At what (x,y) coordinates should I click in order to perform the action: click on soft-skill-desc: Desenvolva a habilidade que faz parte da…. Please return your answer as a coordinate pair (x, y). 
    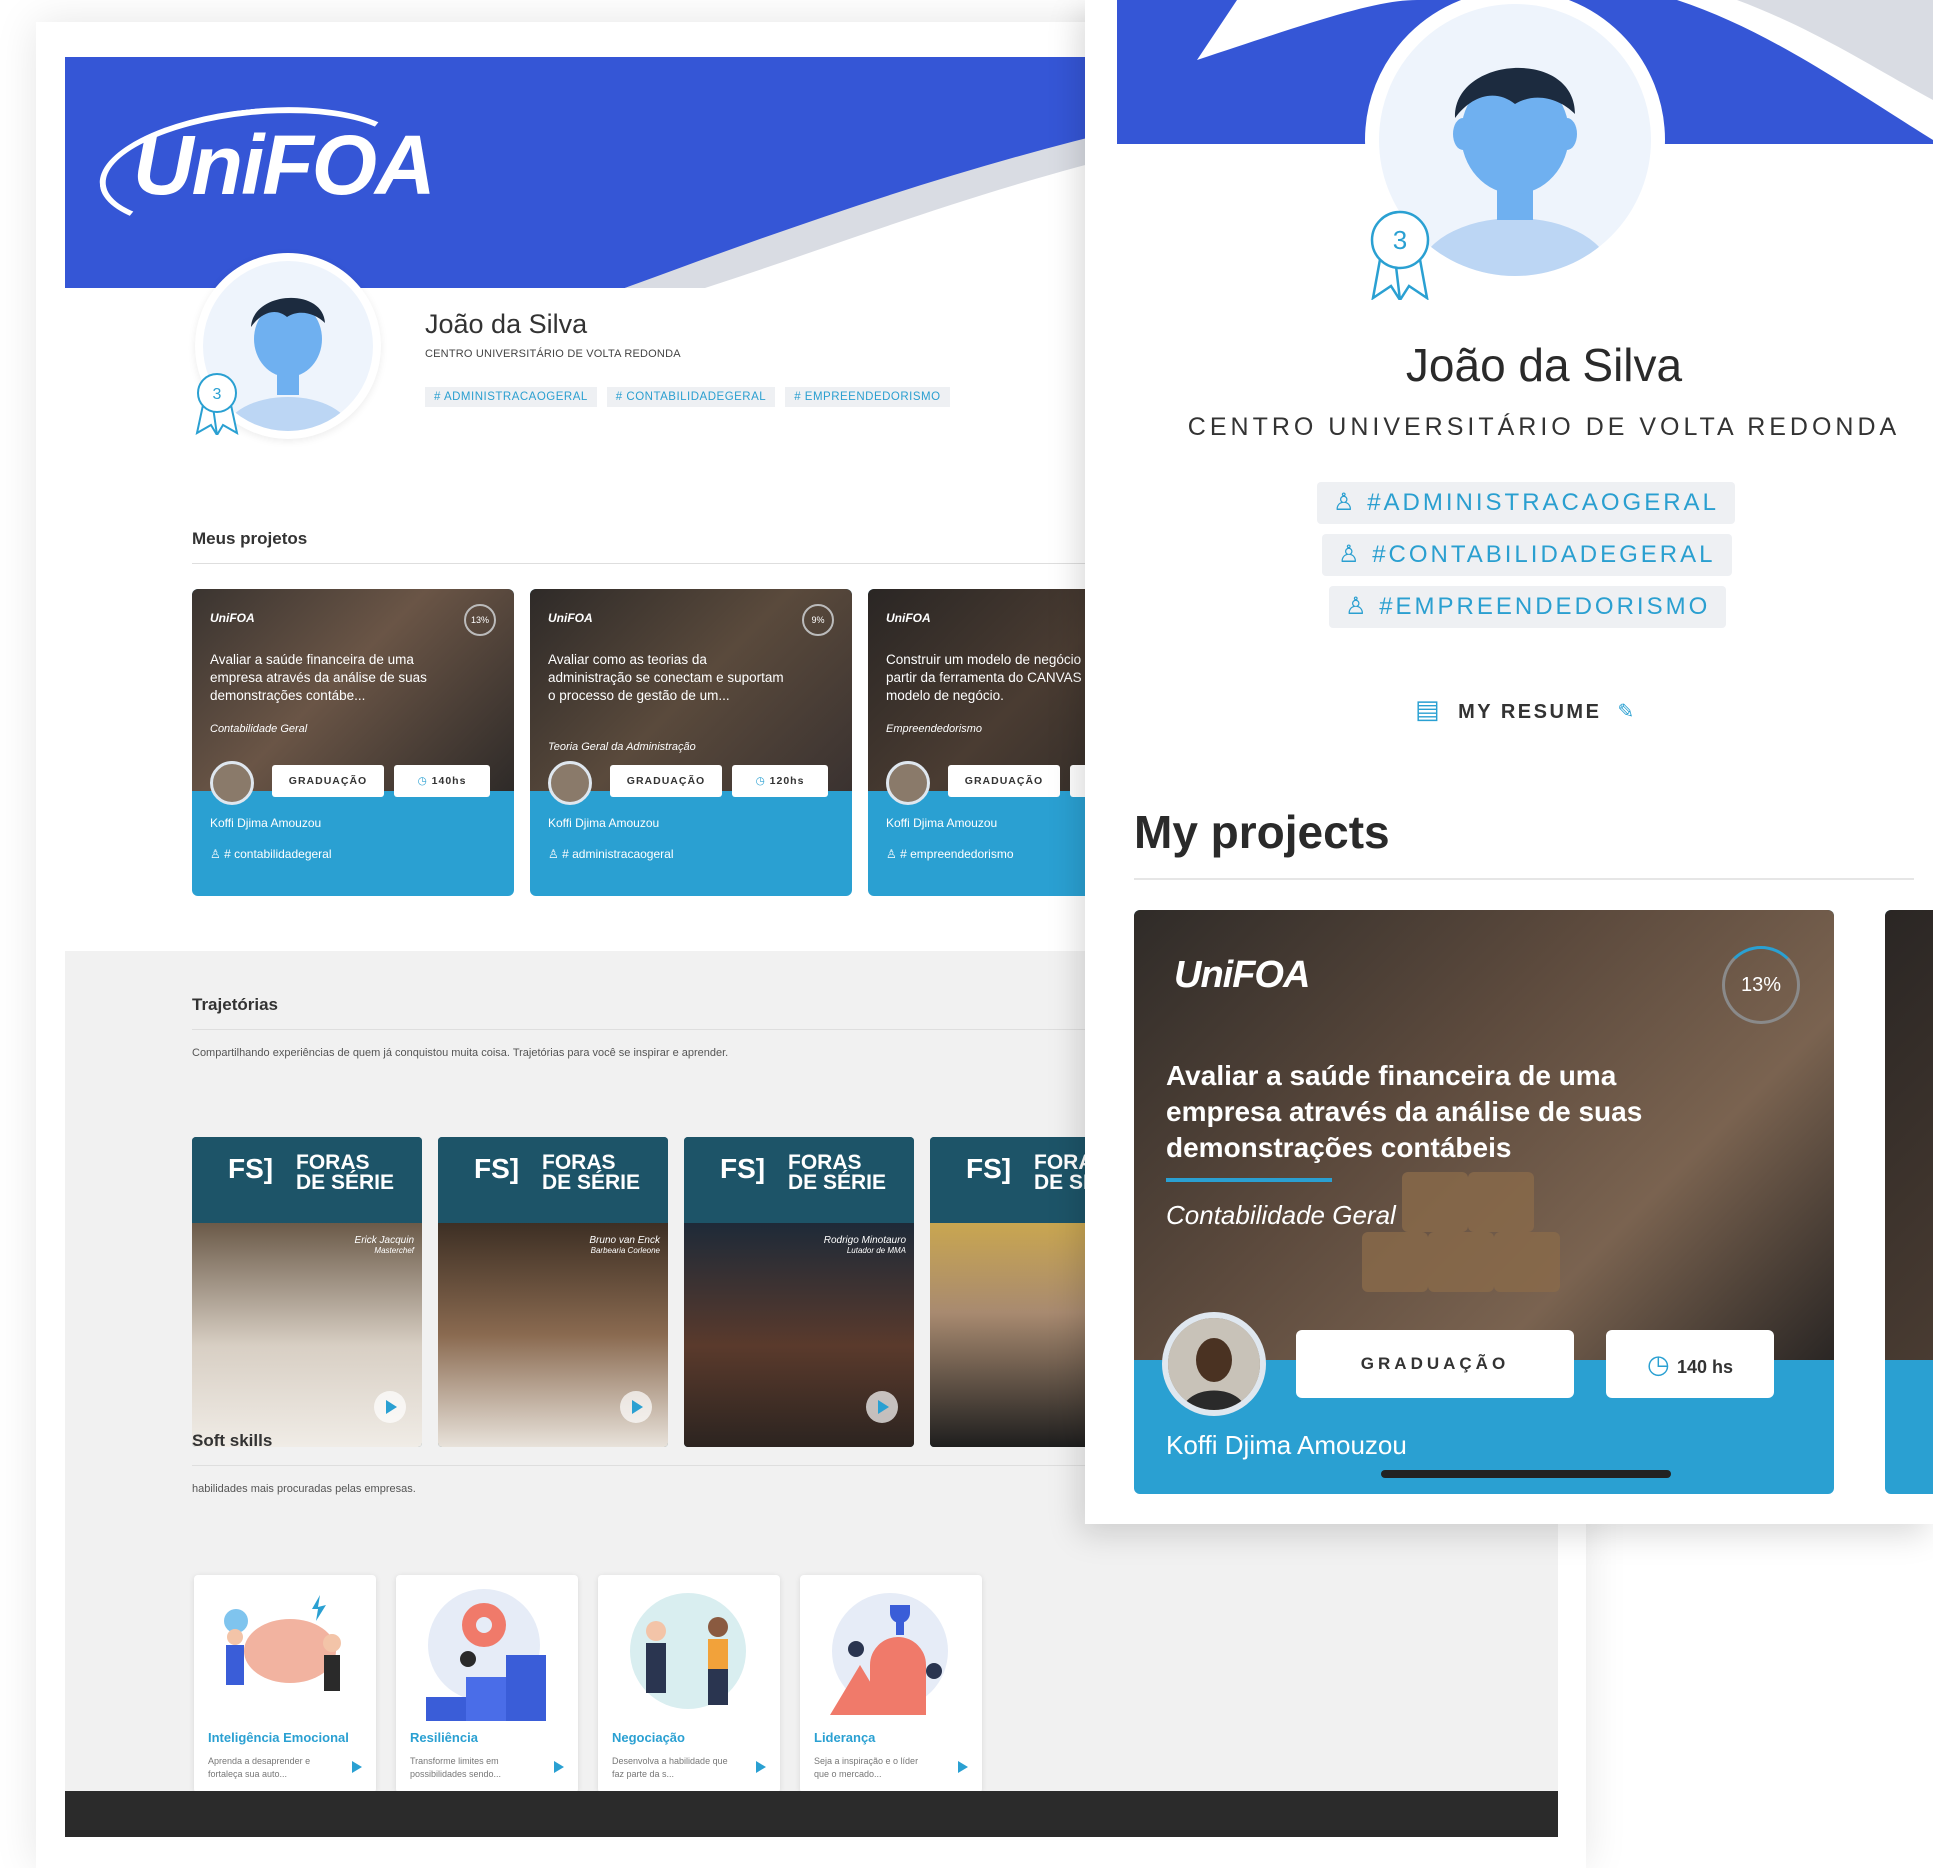
    Looking at the image, I should click on (670, 1767).